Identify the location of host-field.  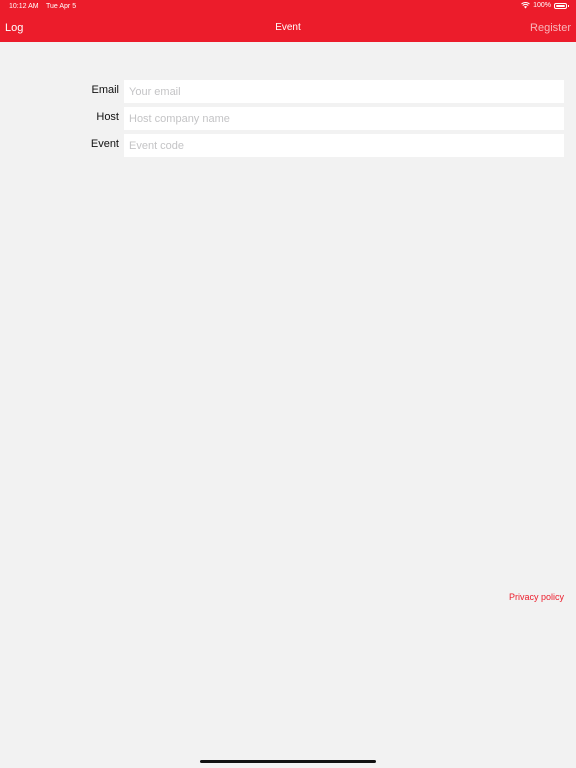
(344, 118).